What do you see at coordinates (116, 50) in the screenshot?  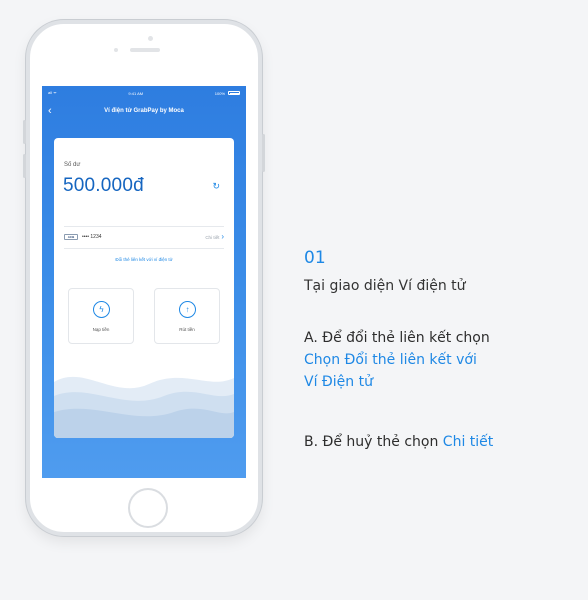 I see `phone-sensor` at bounding box center [116, 50].